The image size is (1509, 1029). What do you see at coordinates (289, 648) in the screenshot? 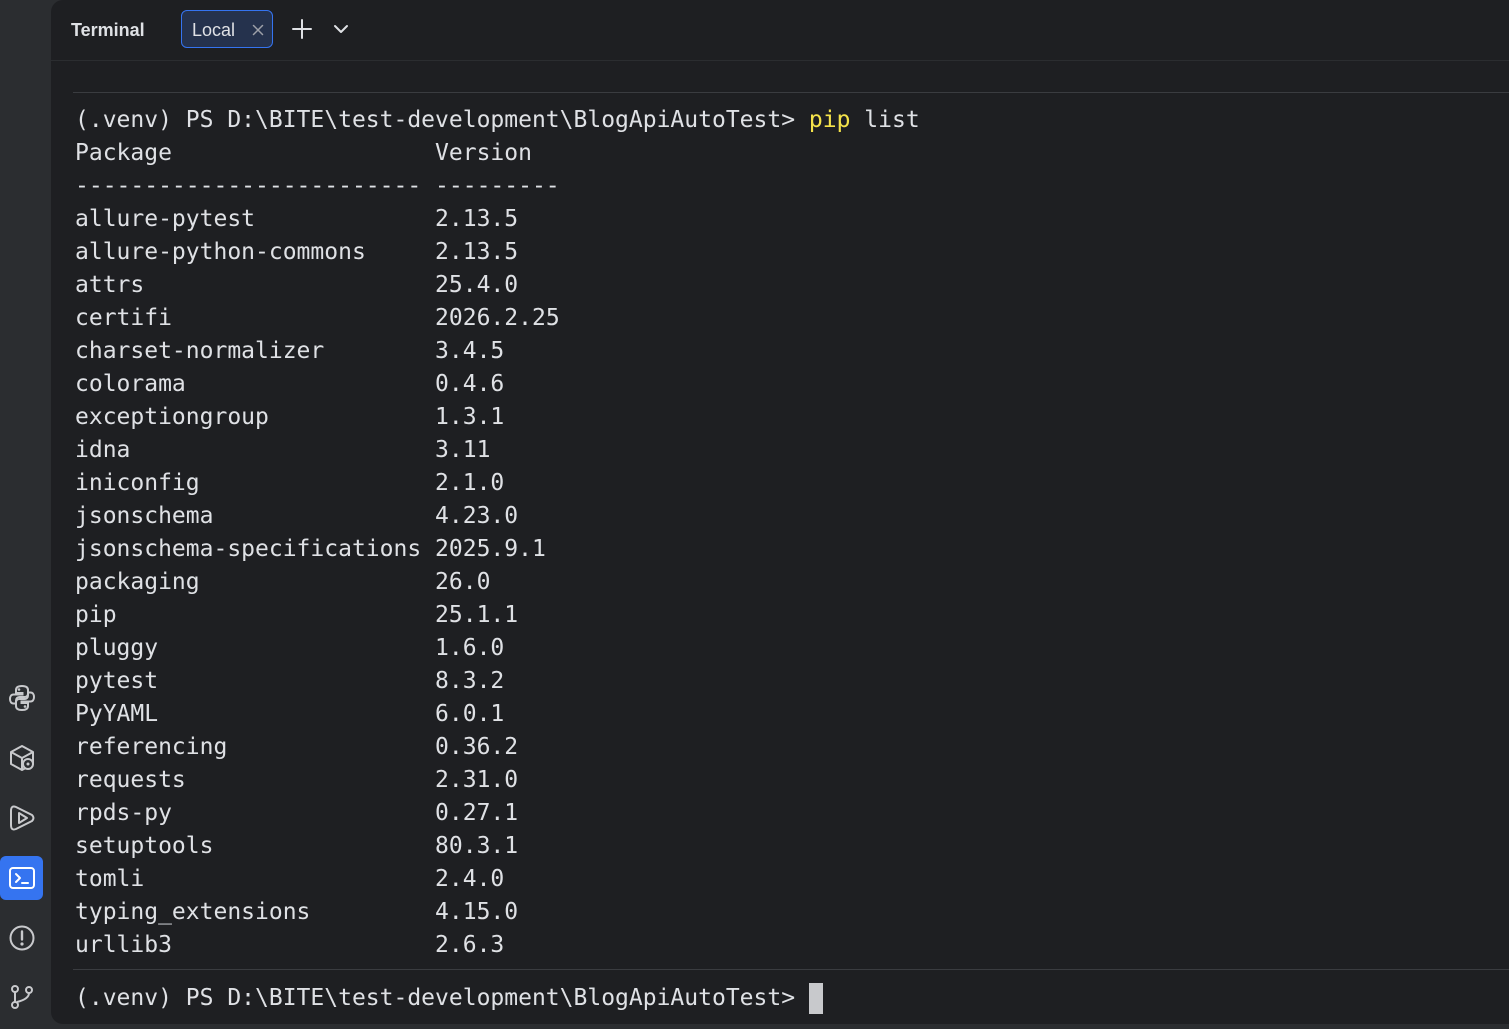
I see `package-row: pluggy 1.6.0` at bounding box center [289, 648].